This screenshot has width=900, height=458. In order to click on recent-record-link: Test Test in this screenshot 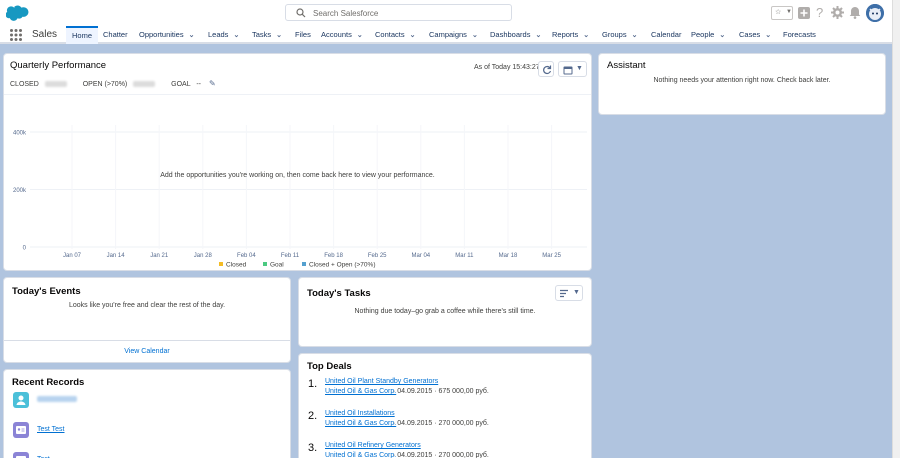, I will do `click(51, 429)`.